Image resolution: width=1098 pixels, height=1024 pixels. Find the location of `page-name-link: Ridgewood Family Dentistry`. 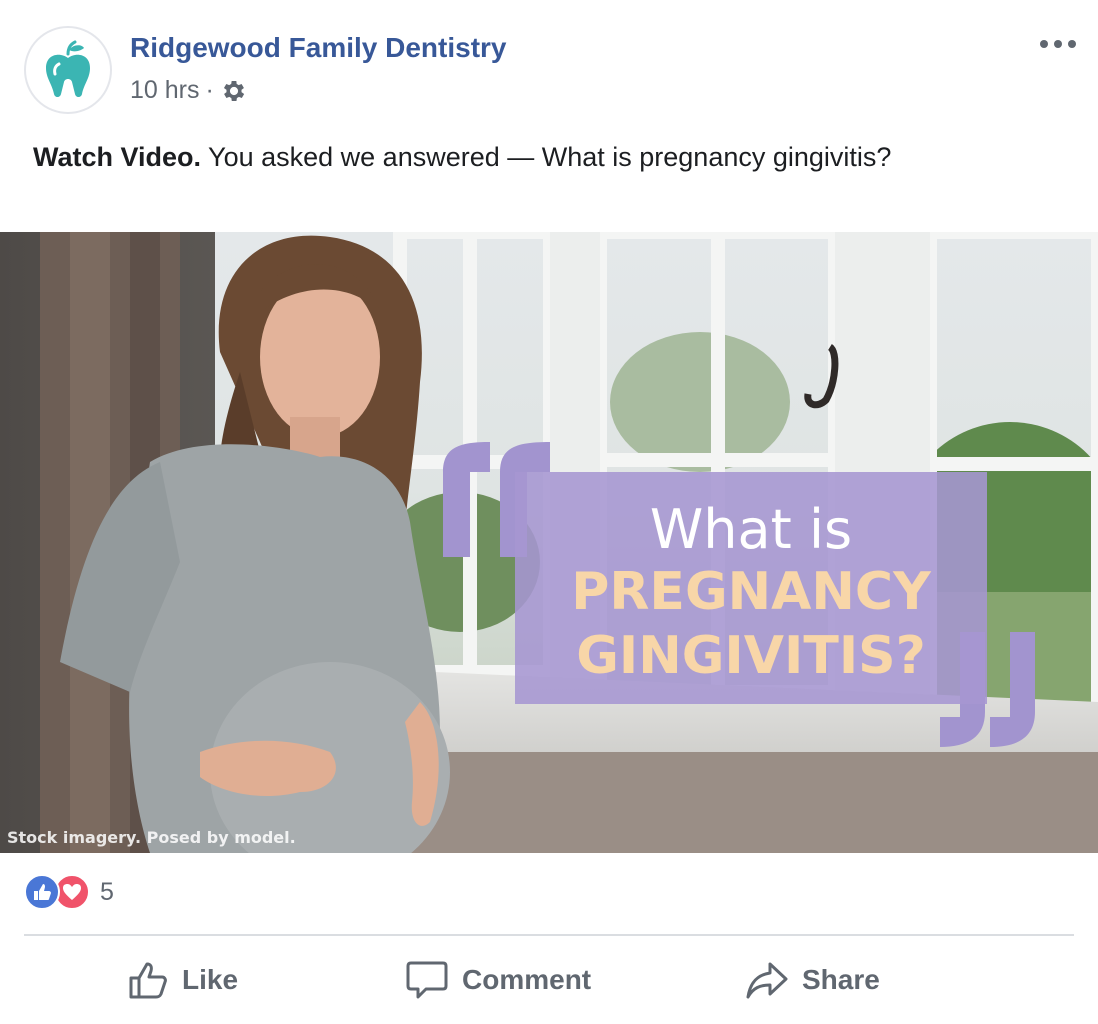

page-name-link: Ridgewood Family Dentistry is located at coordinates (318, 48).